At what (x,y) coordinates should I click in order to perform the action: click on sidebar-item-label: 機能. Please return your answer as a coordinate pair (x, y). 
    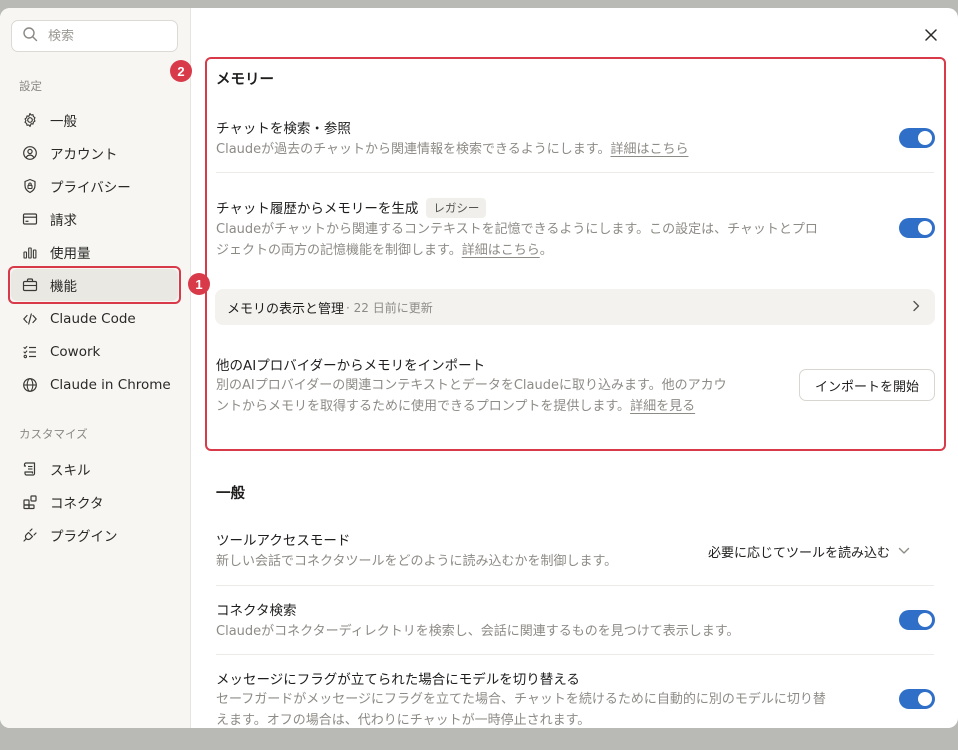
    Looking at the image, I should click on (63, 287).